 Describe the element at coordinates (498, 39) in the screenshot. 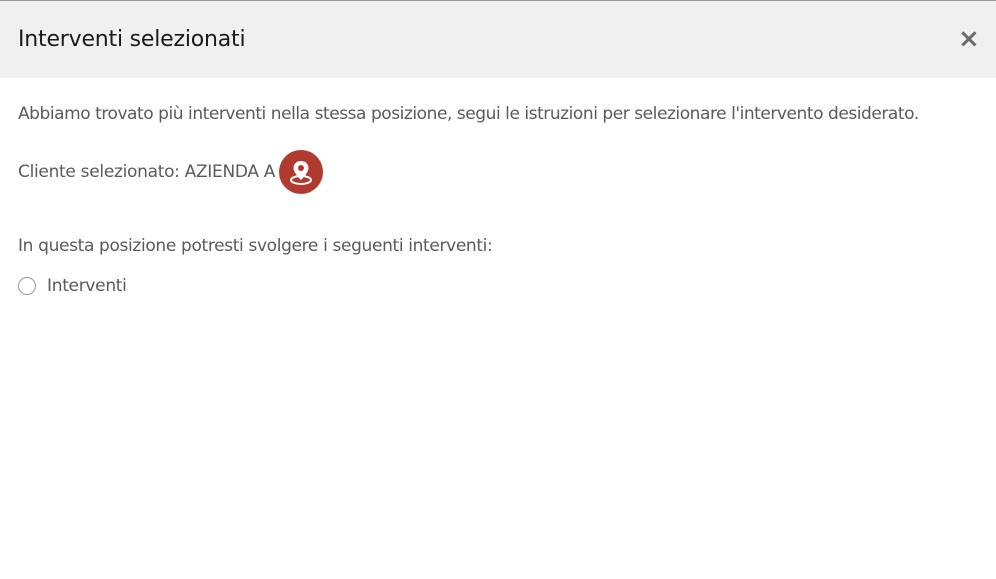

I see `dialog-header: Interventi selezionati ×` at that location.